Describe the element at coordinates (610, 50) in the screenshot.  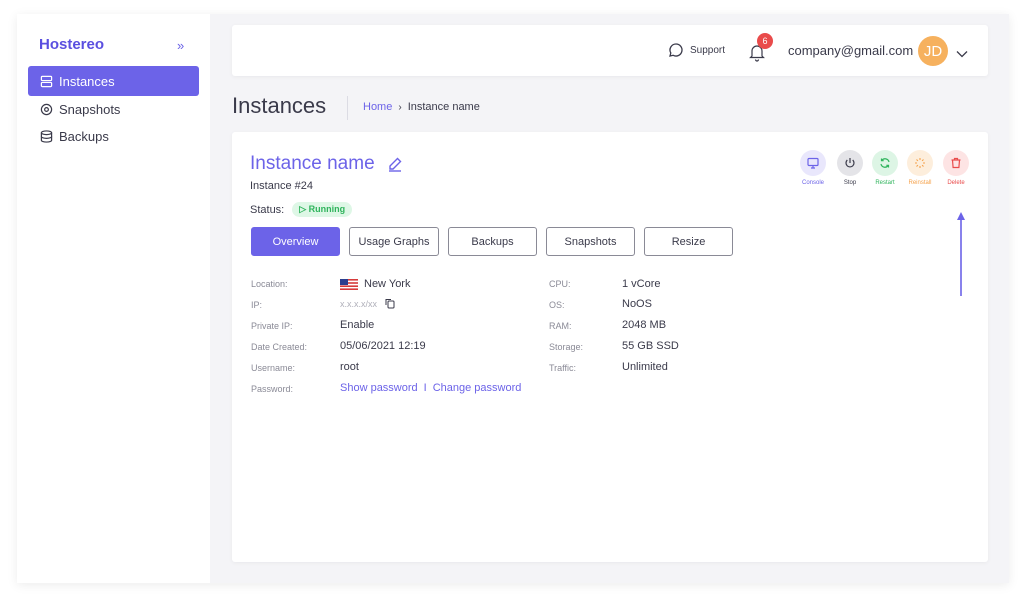
I see `top-header: Support 6 company@gmail.com JD` at that location.